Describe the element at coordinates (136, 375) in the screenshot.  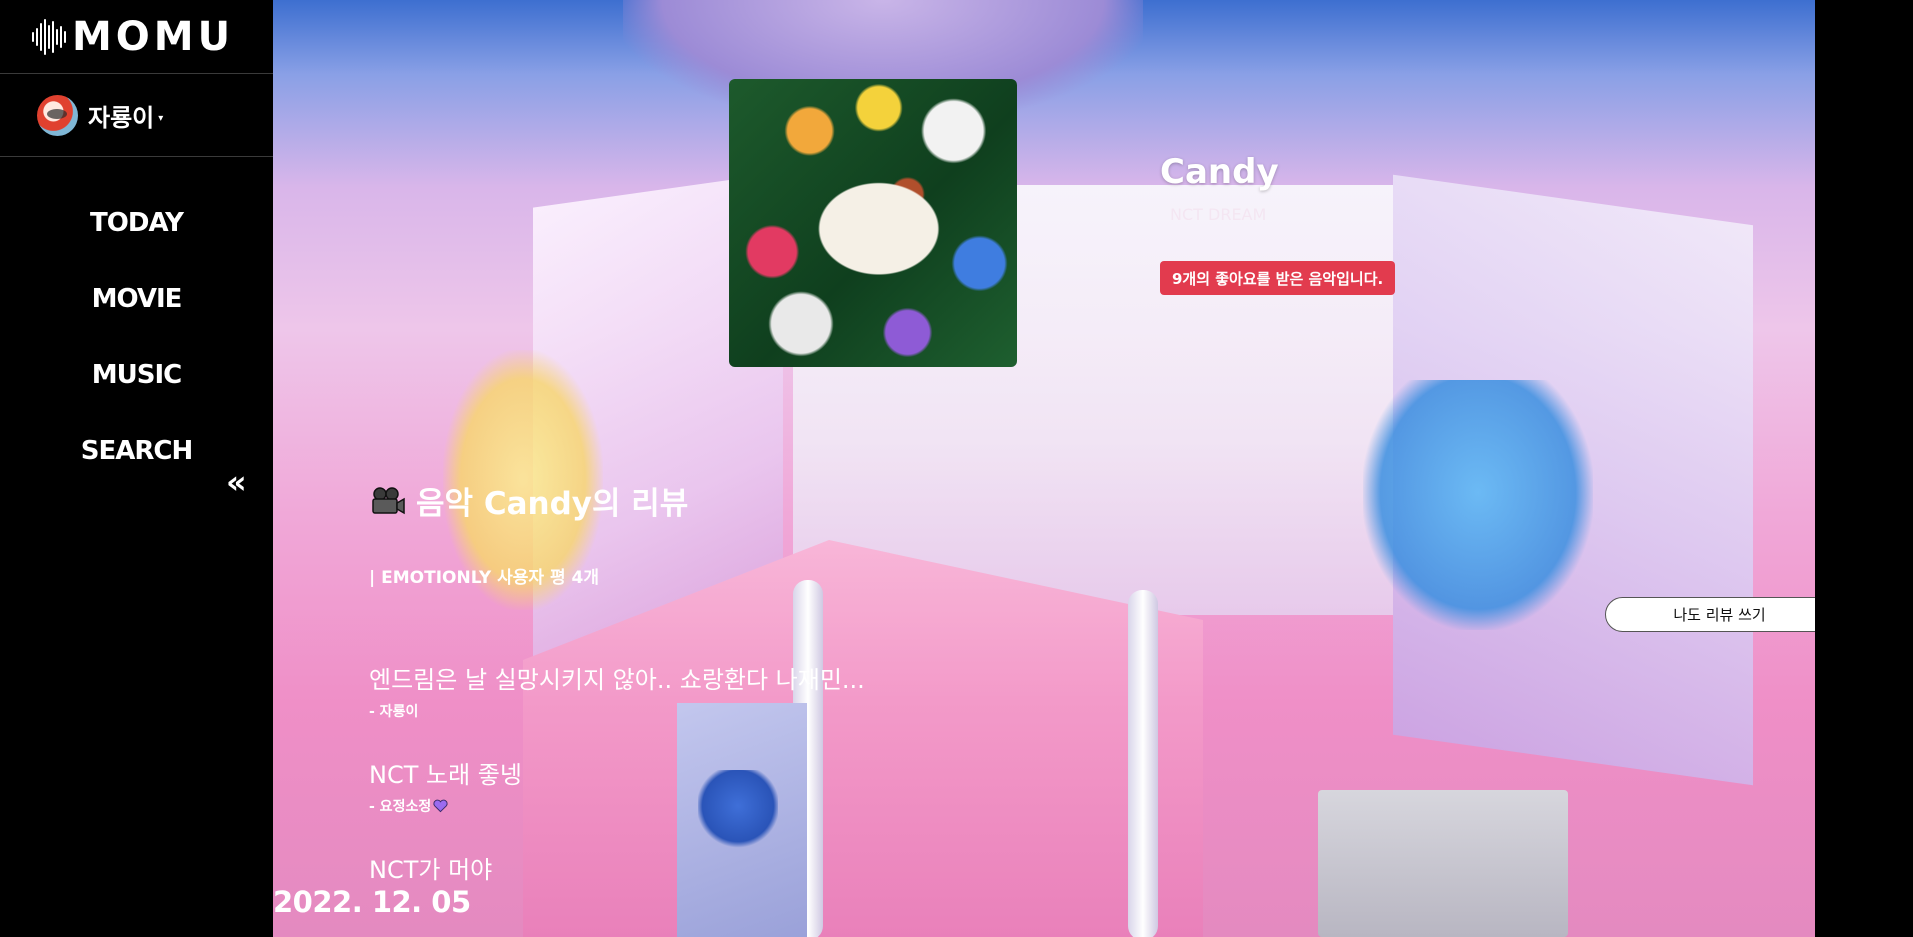
I see `nav-item-music: MUSIC` at that location.